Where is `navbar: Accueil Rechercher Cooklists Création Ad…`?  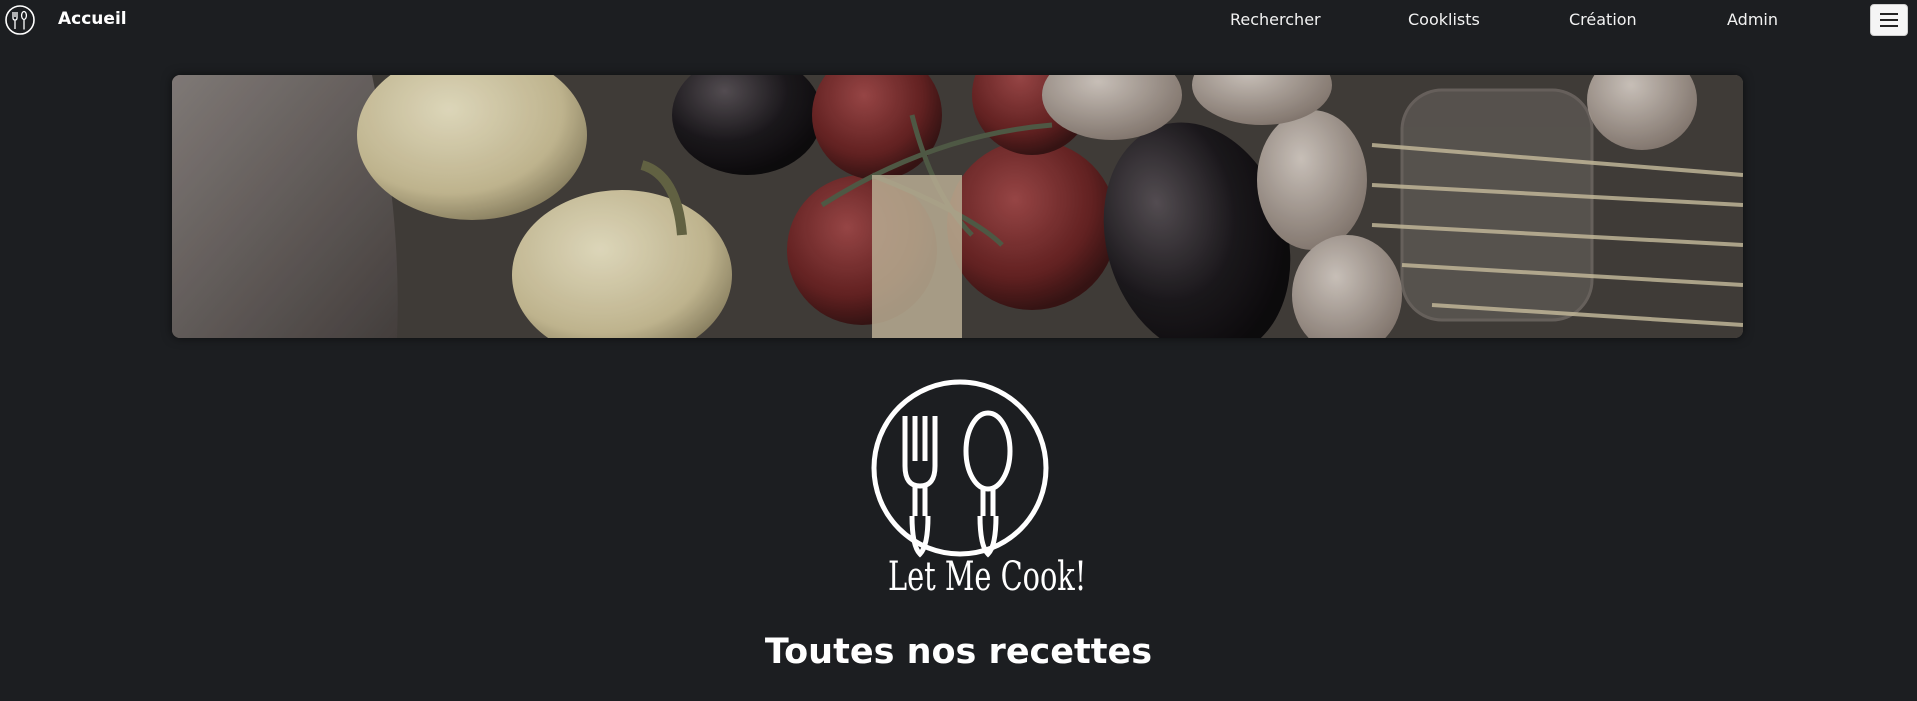 navbar: Accueil Rechercher Cooklists Création Ad… is located at coordinates (958, 20).